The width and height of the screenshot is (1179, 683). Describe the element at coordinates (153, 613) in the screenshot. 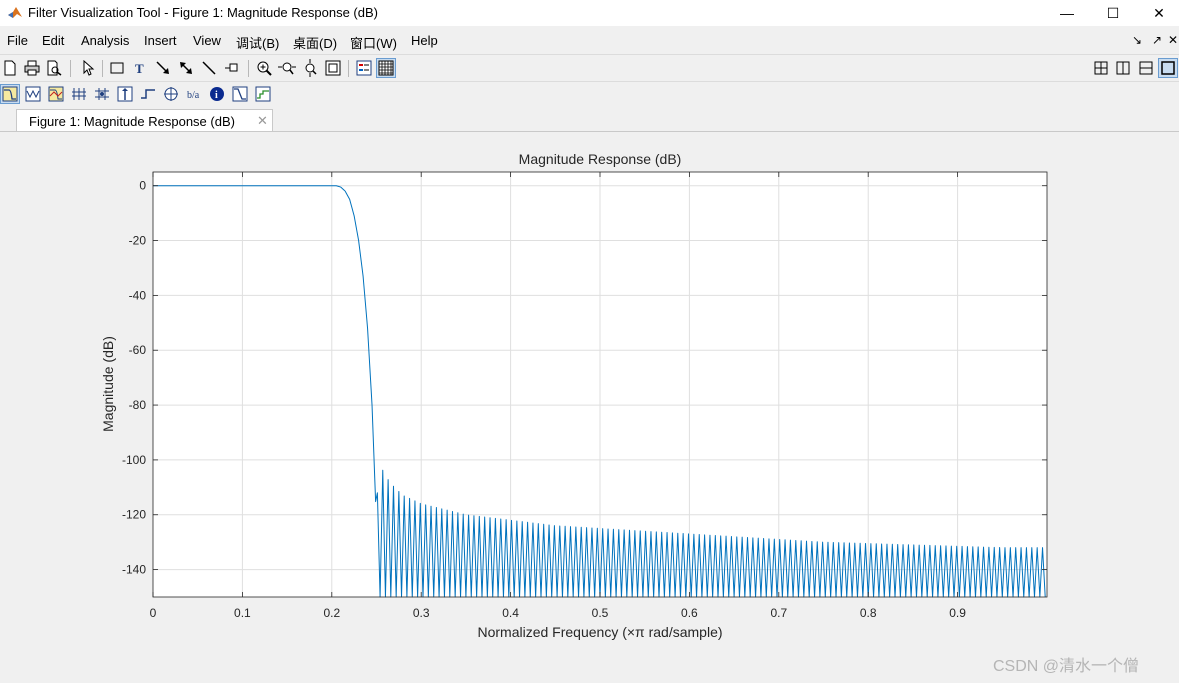

I see `x-tick-label: 0` at that location.